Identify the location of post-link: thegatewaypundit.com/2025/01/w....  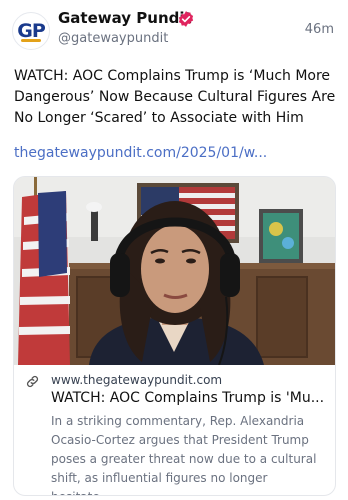
(174, 153).